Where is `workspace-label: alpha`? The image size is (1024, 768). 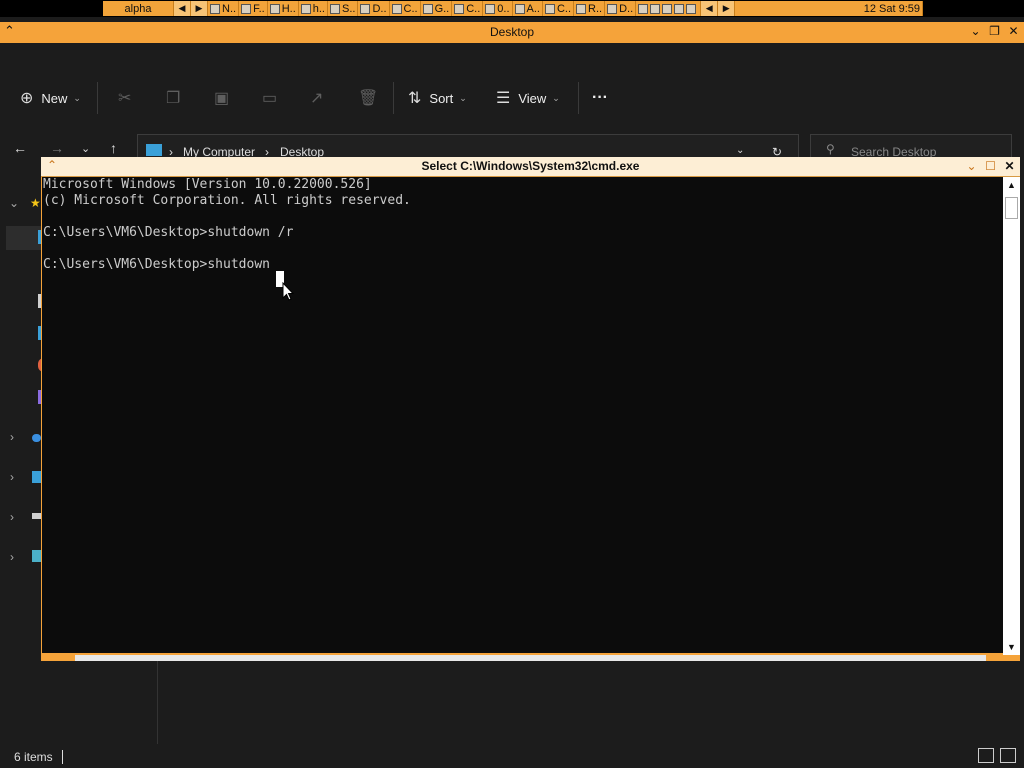 workspace-label: alpha is located at coordinates (138, 8).